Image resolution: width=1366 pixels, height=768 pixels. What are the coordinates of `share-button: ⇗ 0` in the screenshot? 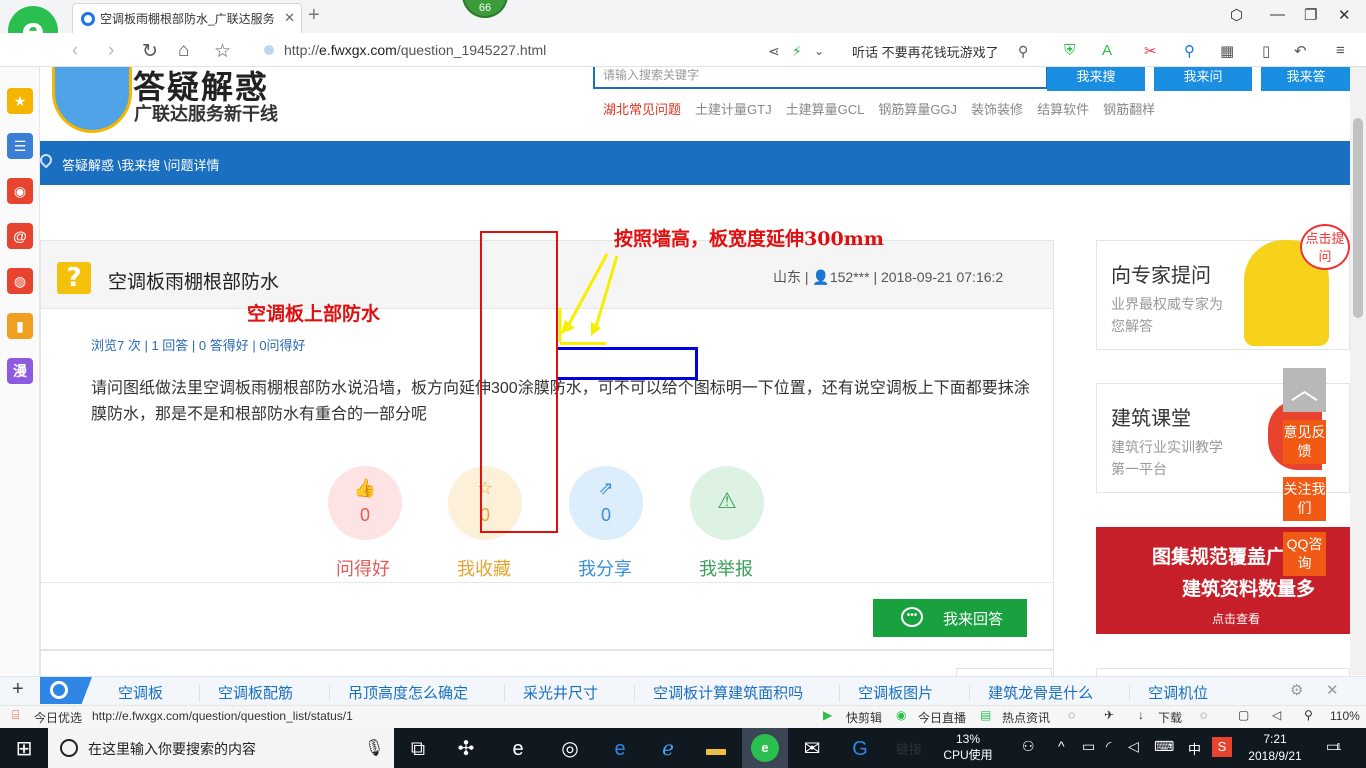 It's located at (606, 503).